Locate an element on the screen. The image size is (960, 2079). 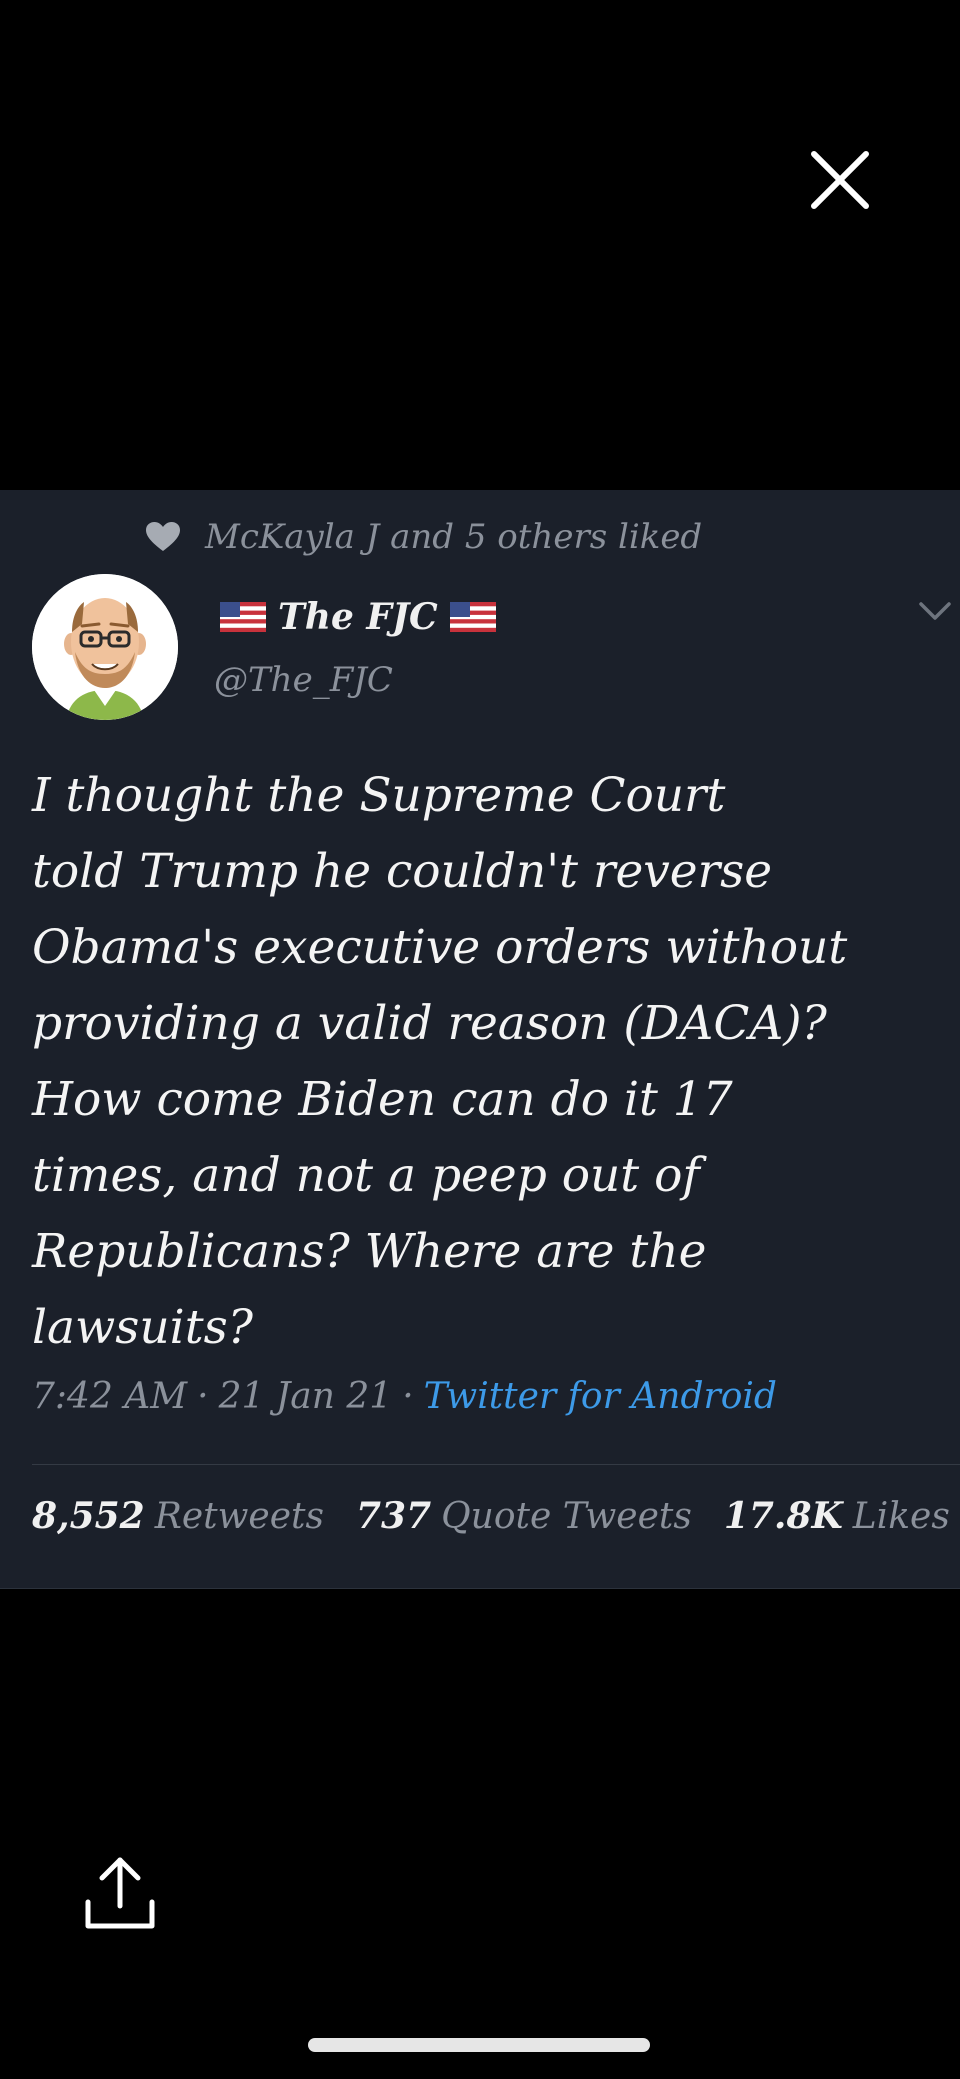
retweets-label: Retweets is located at coordinates (239, 1516).